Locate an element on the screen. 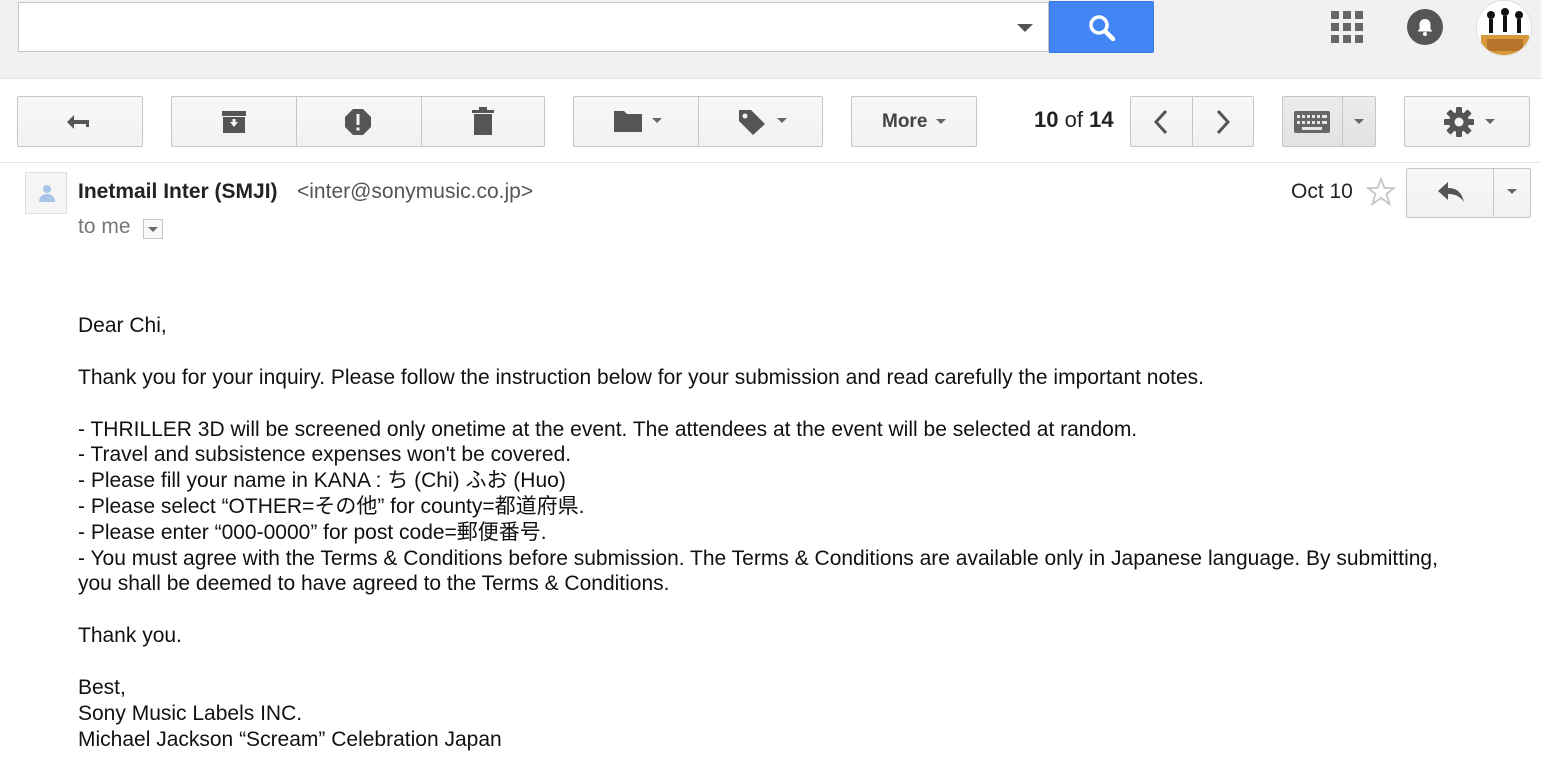 This screenshot has width=1541, height=758. sender-avatar is located at coordinates (46, 193).